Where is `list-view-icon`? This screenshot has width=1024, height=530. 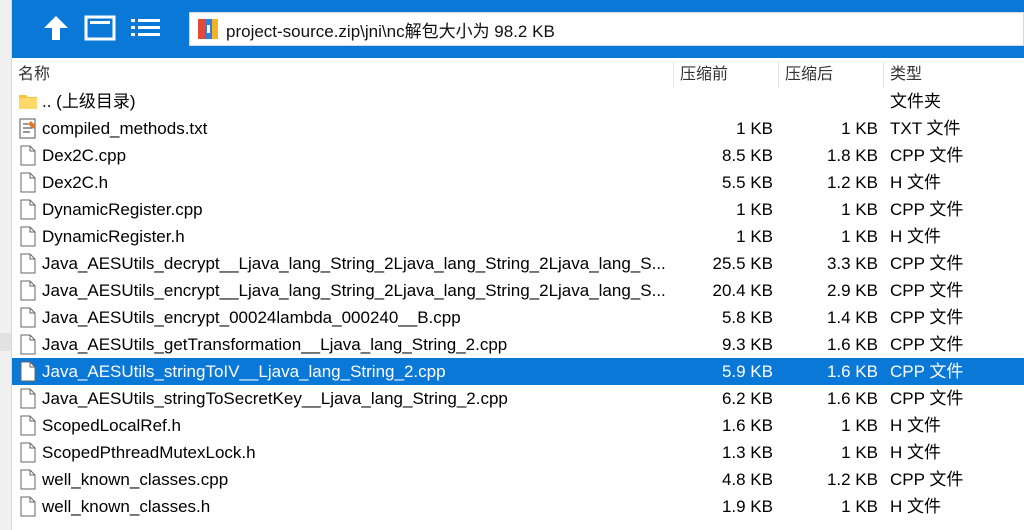 list-view-icon is located at coordinates (145, 27).